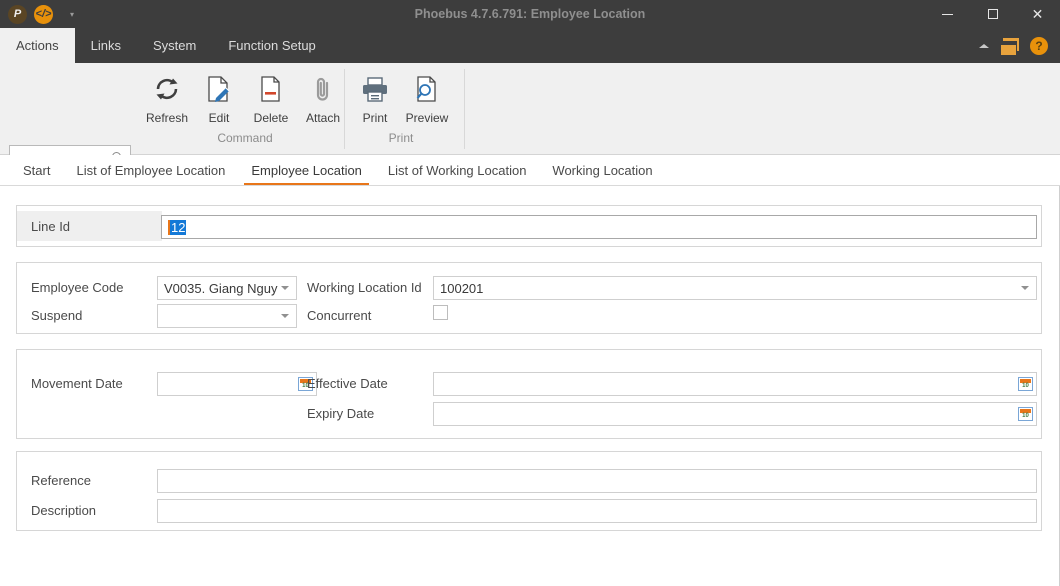 This screenshot has width=1060, height=586. I want to click on preview-label: Preview, so click(427, 118).